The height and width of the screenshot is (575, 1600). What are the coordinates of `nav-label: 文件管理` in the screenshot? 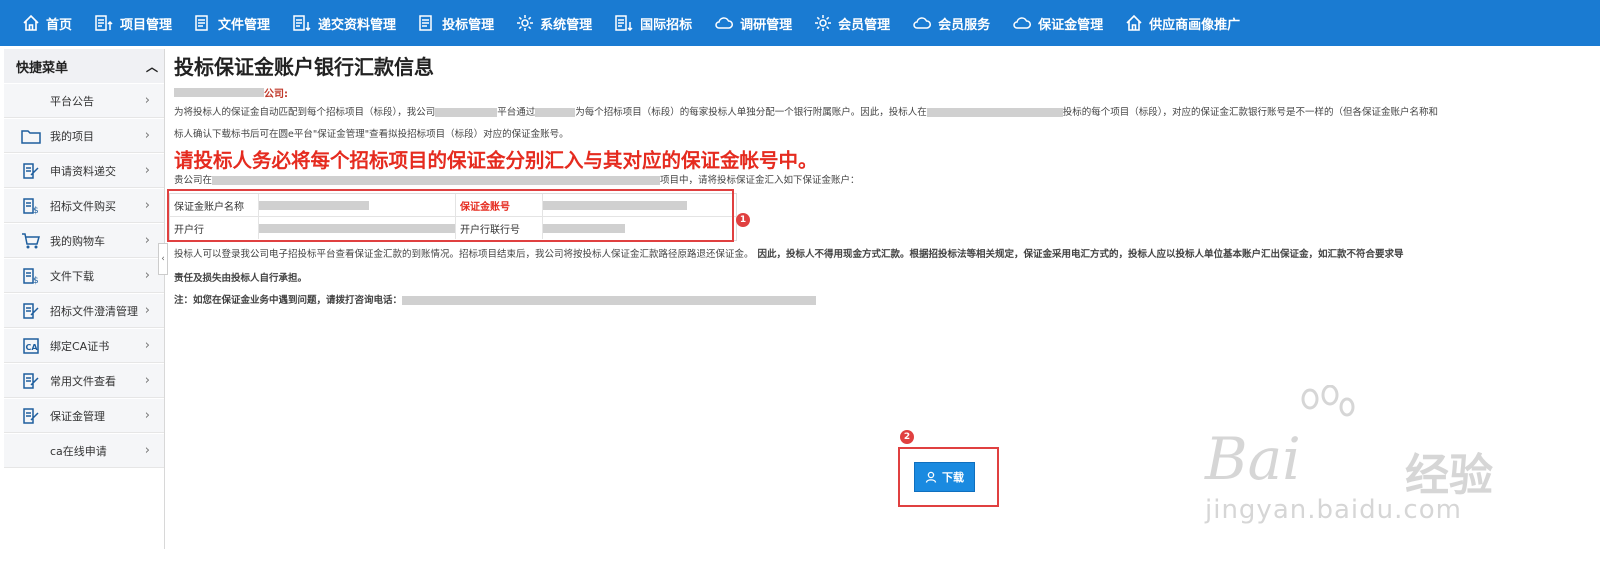 It's located at (244, 25).